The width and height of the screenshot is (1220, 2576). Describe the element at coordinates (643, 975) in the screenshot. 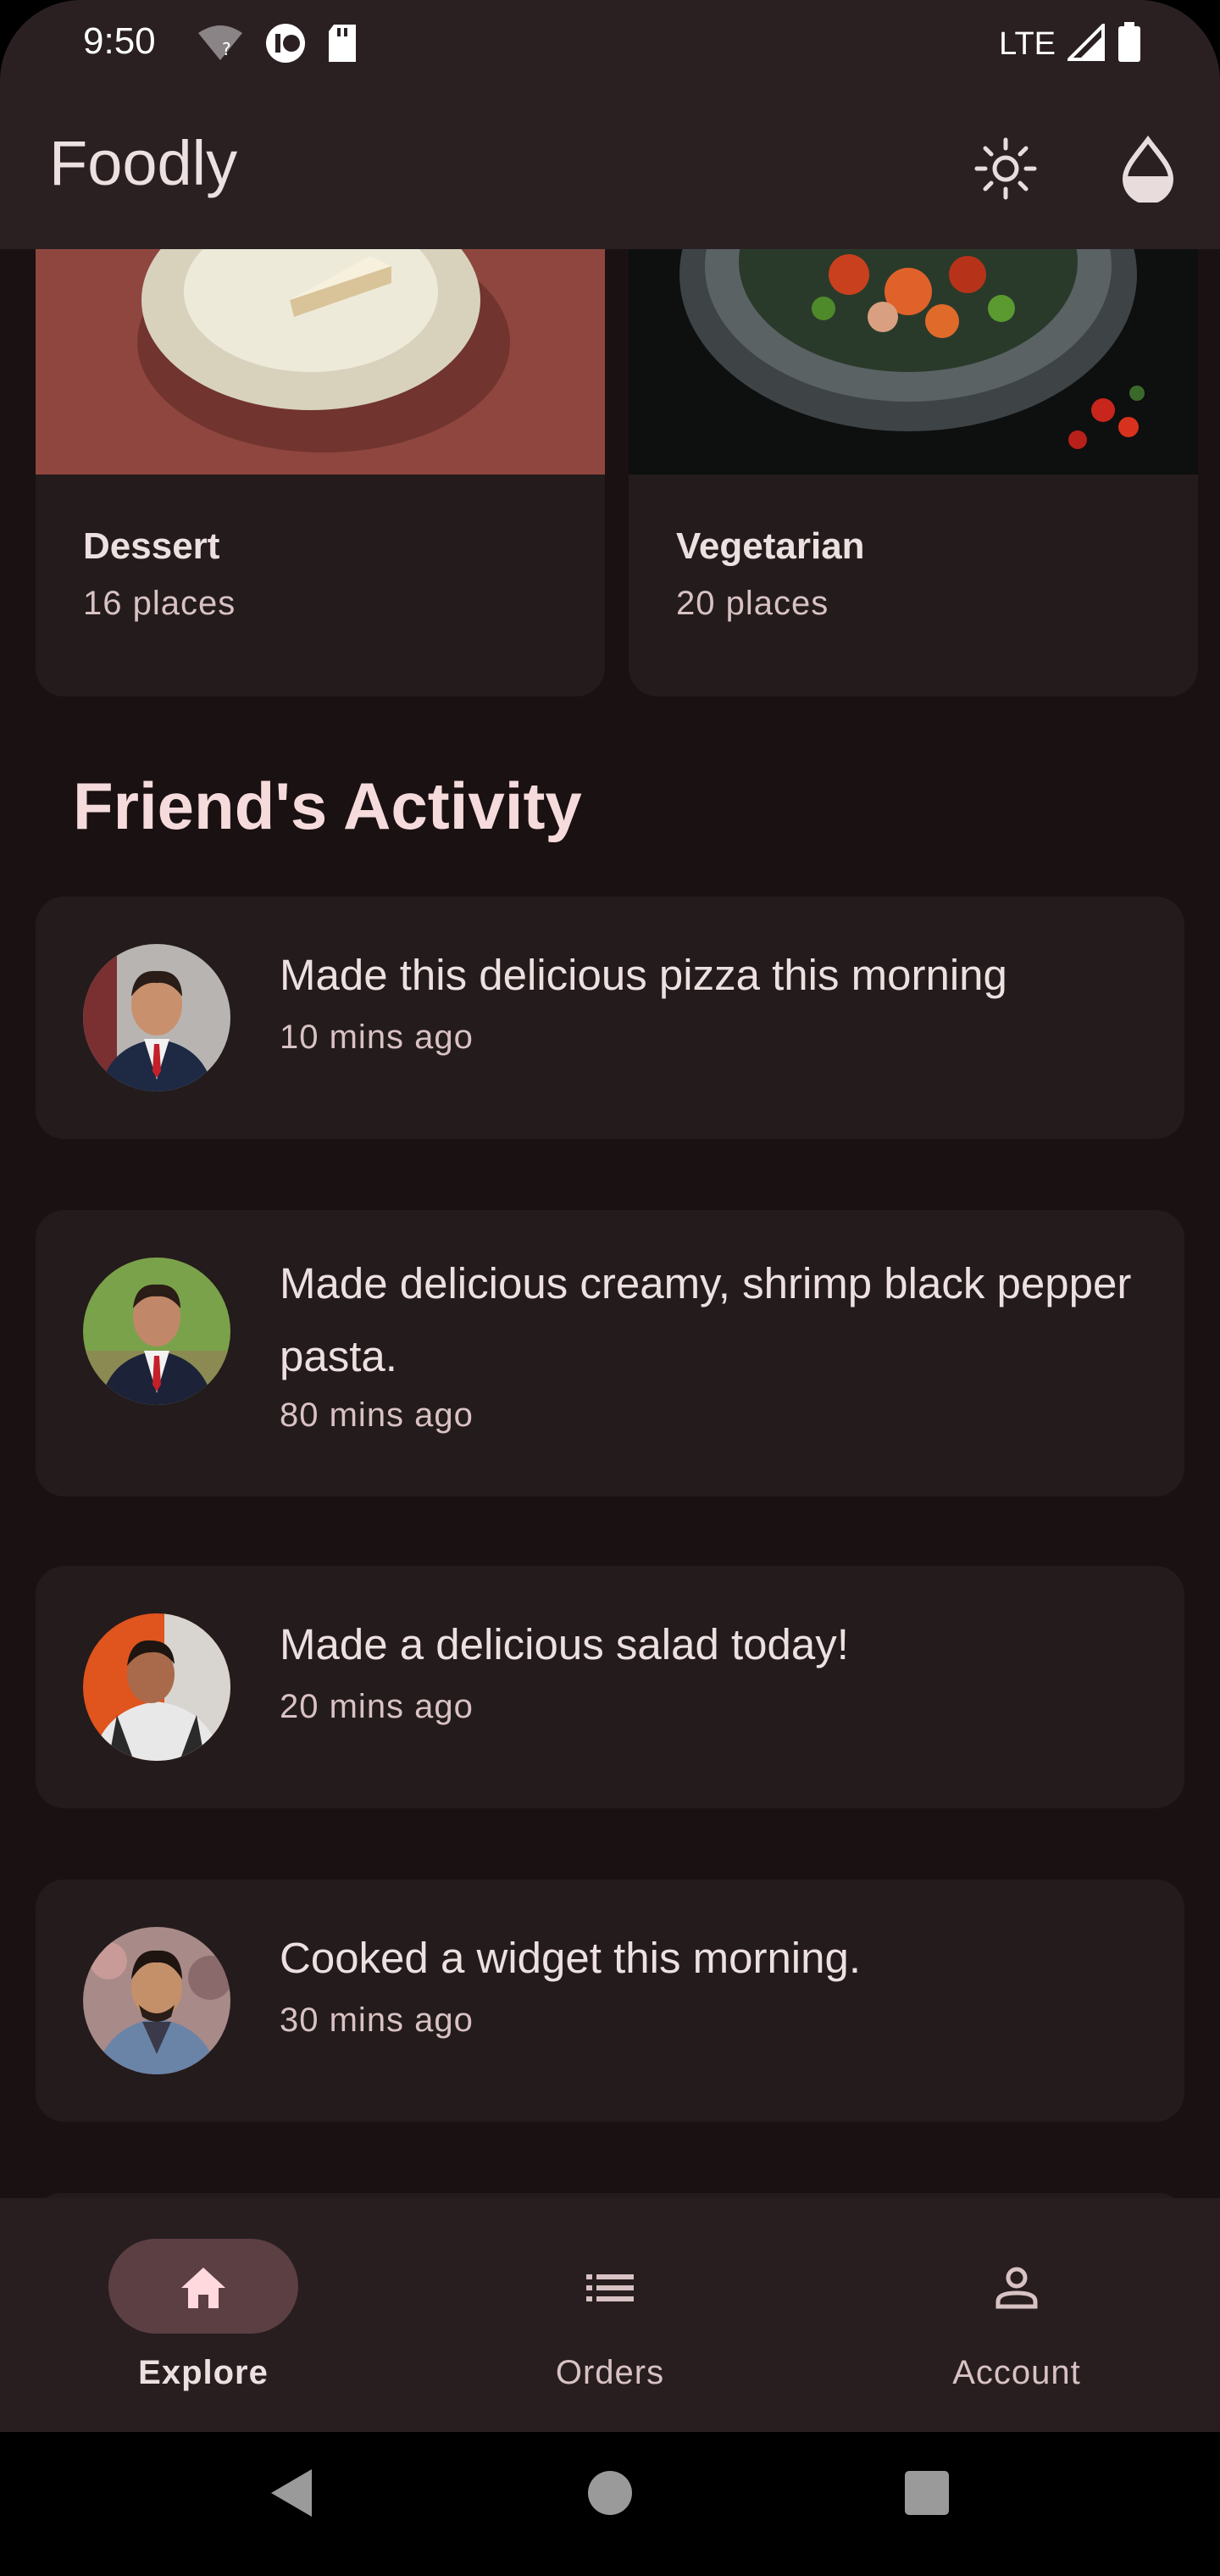

I see `activity-text: Made this delicious pizza this morning` at that location.